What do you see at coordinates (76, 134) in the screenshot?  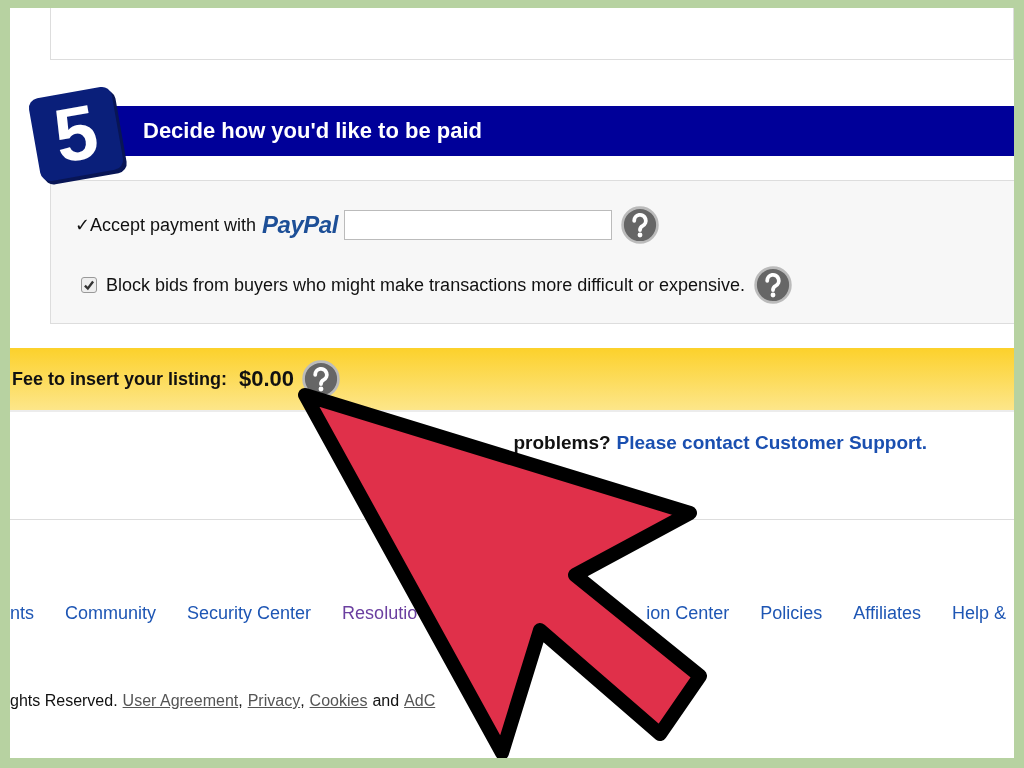 I see `step-number-badge: 5` at bounding box center [76, 134].